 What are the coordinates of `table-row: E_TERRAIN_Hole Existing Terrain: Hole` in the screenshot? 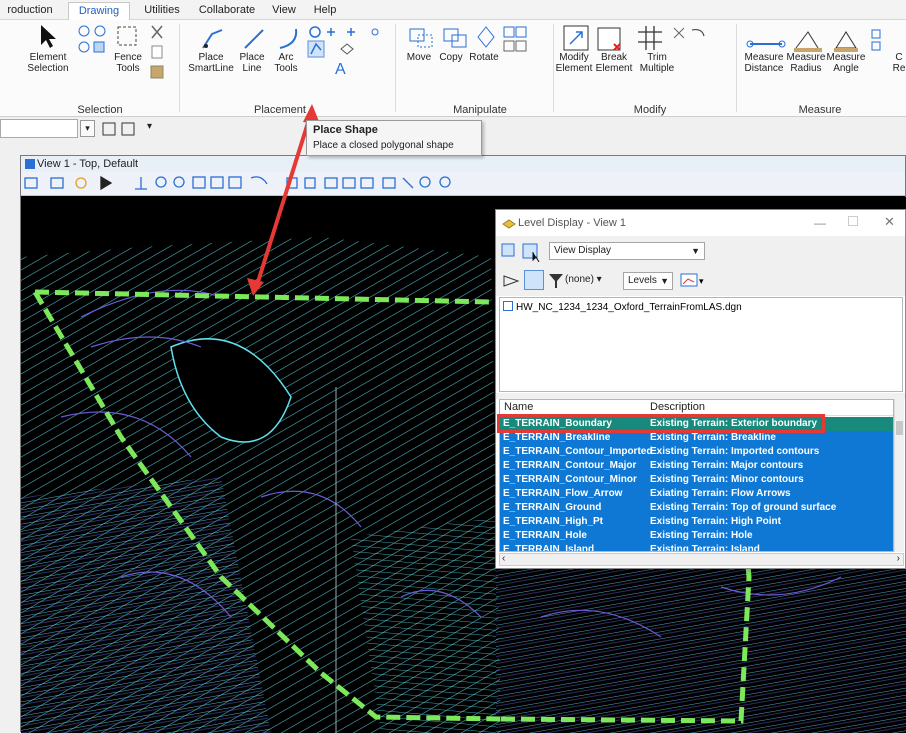 It's located at (696, 536).